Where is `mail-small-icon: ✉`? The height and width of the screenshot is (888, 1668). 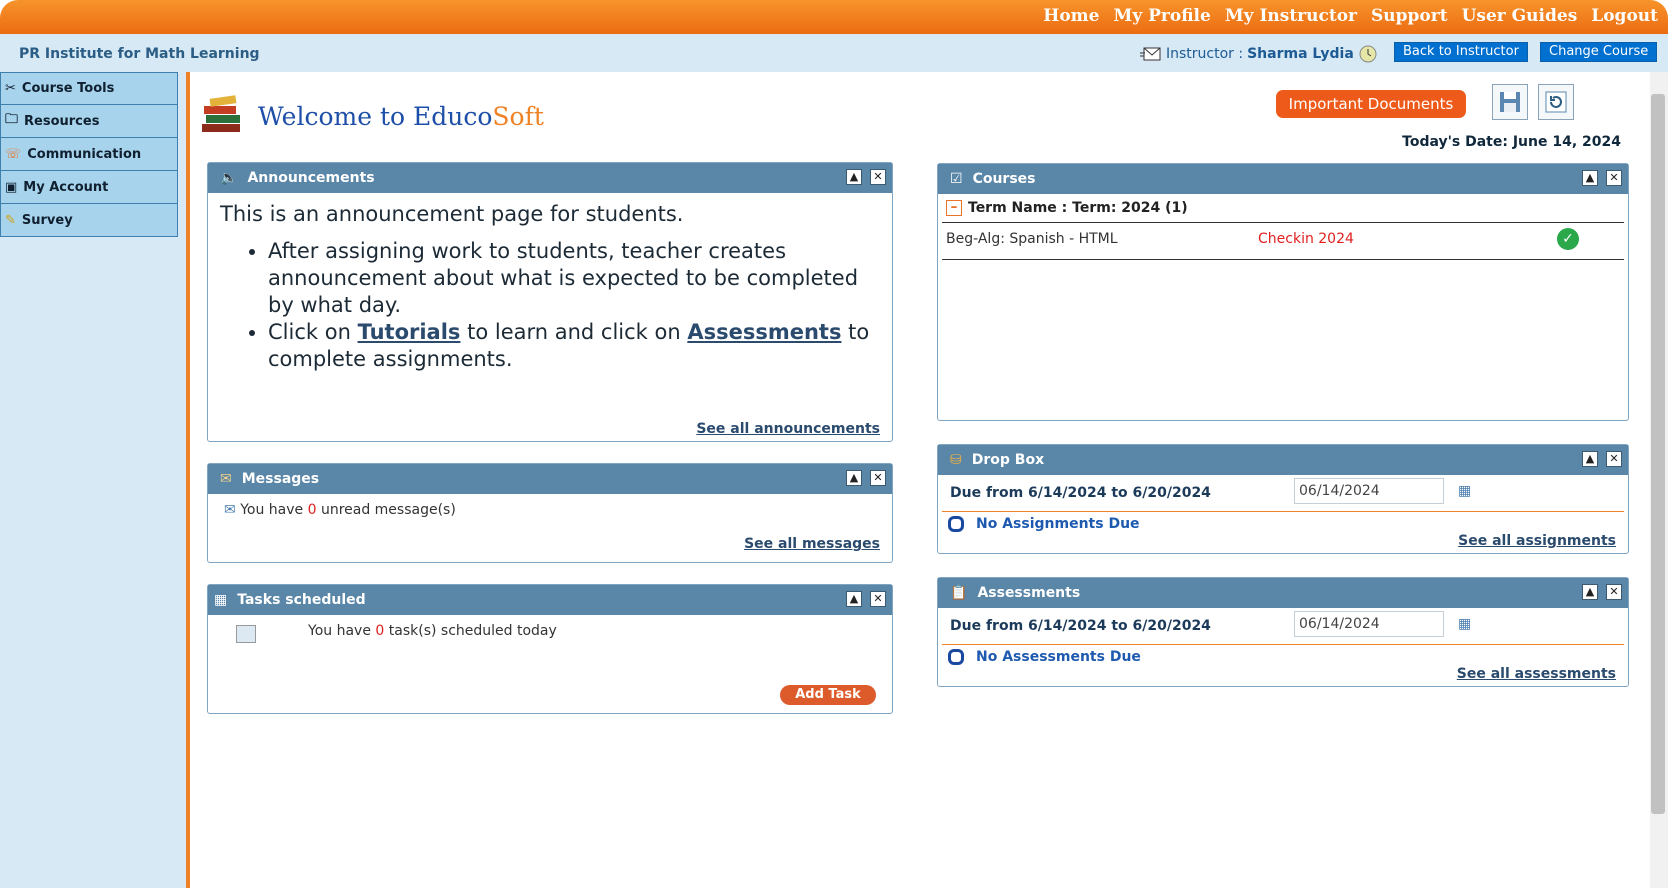
mail-small-icon: ✉ is located at coordinates (230, 510).